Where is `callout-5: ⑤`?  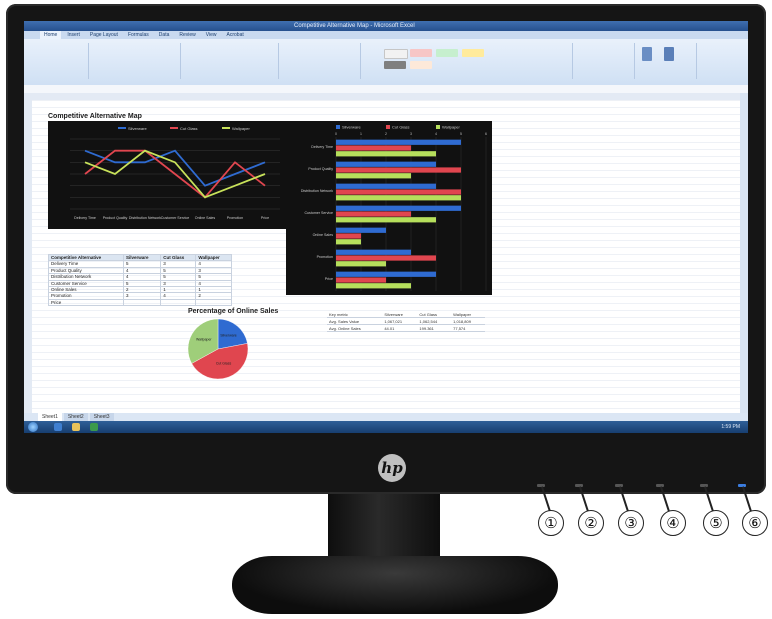 callout-5: ⑤ is located at coordinates (716, 523).